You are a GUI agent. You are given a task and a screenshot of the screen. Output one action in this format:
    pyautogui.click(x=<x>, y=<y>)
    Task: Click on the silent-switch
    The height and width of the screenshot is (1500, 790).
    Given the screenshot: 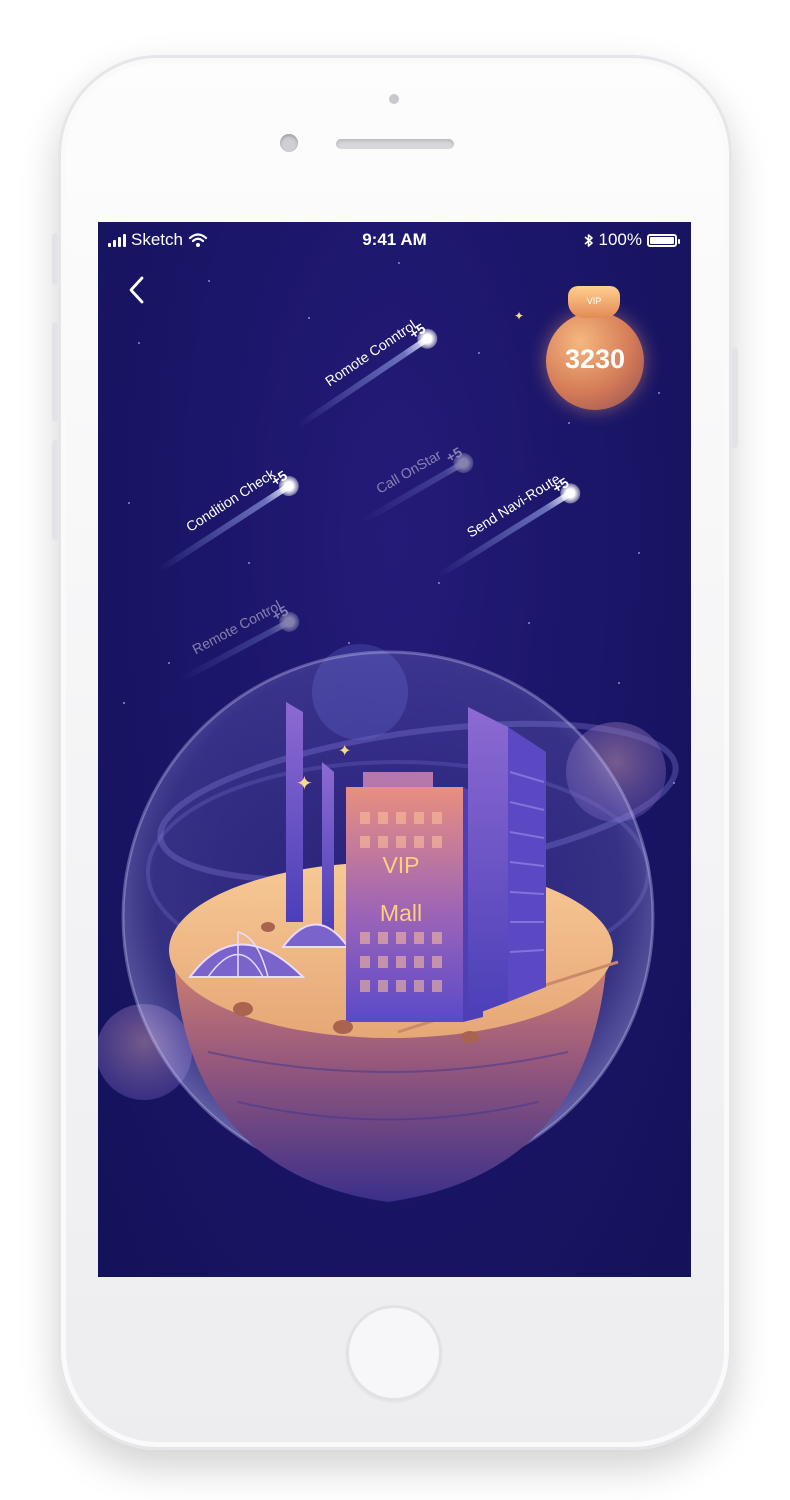 What is the action you would take?
    pyautogui.click(x=55, y=259)
    